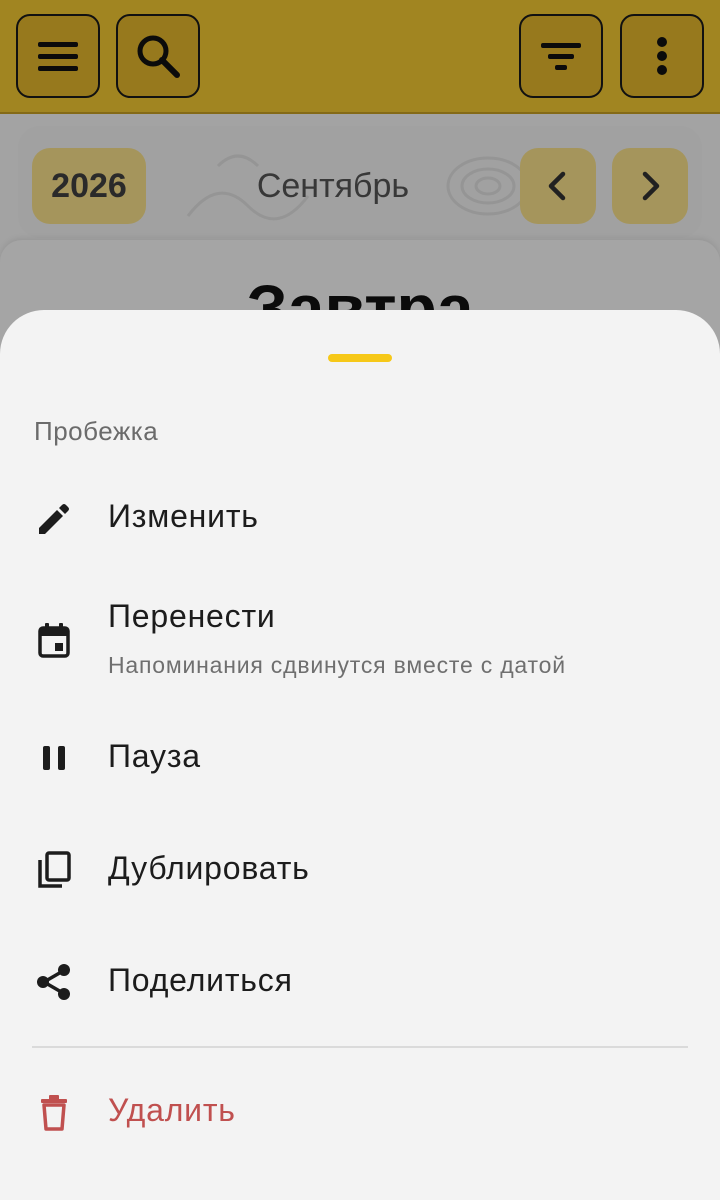  Describe the element at coordinates (360, 1047) in the screenshot. I see `divider` at that location.